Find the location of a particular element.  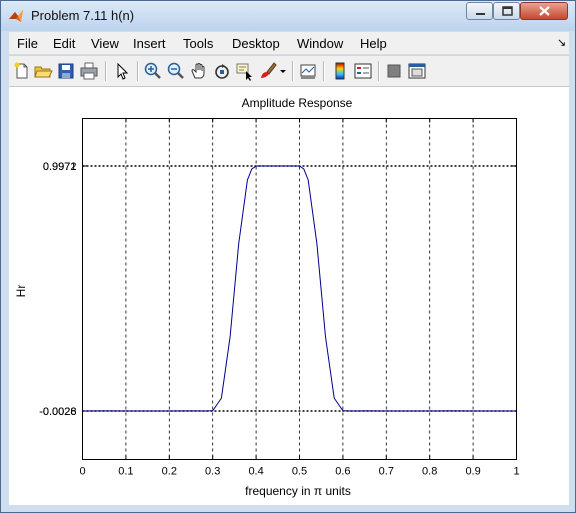

legend-icon is located at coordinates (363, 71).